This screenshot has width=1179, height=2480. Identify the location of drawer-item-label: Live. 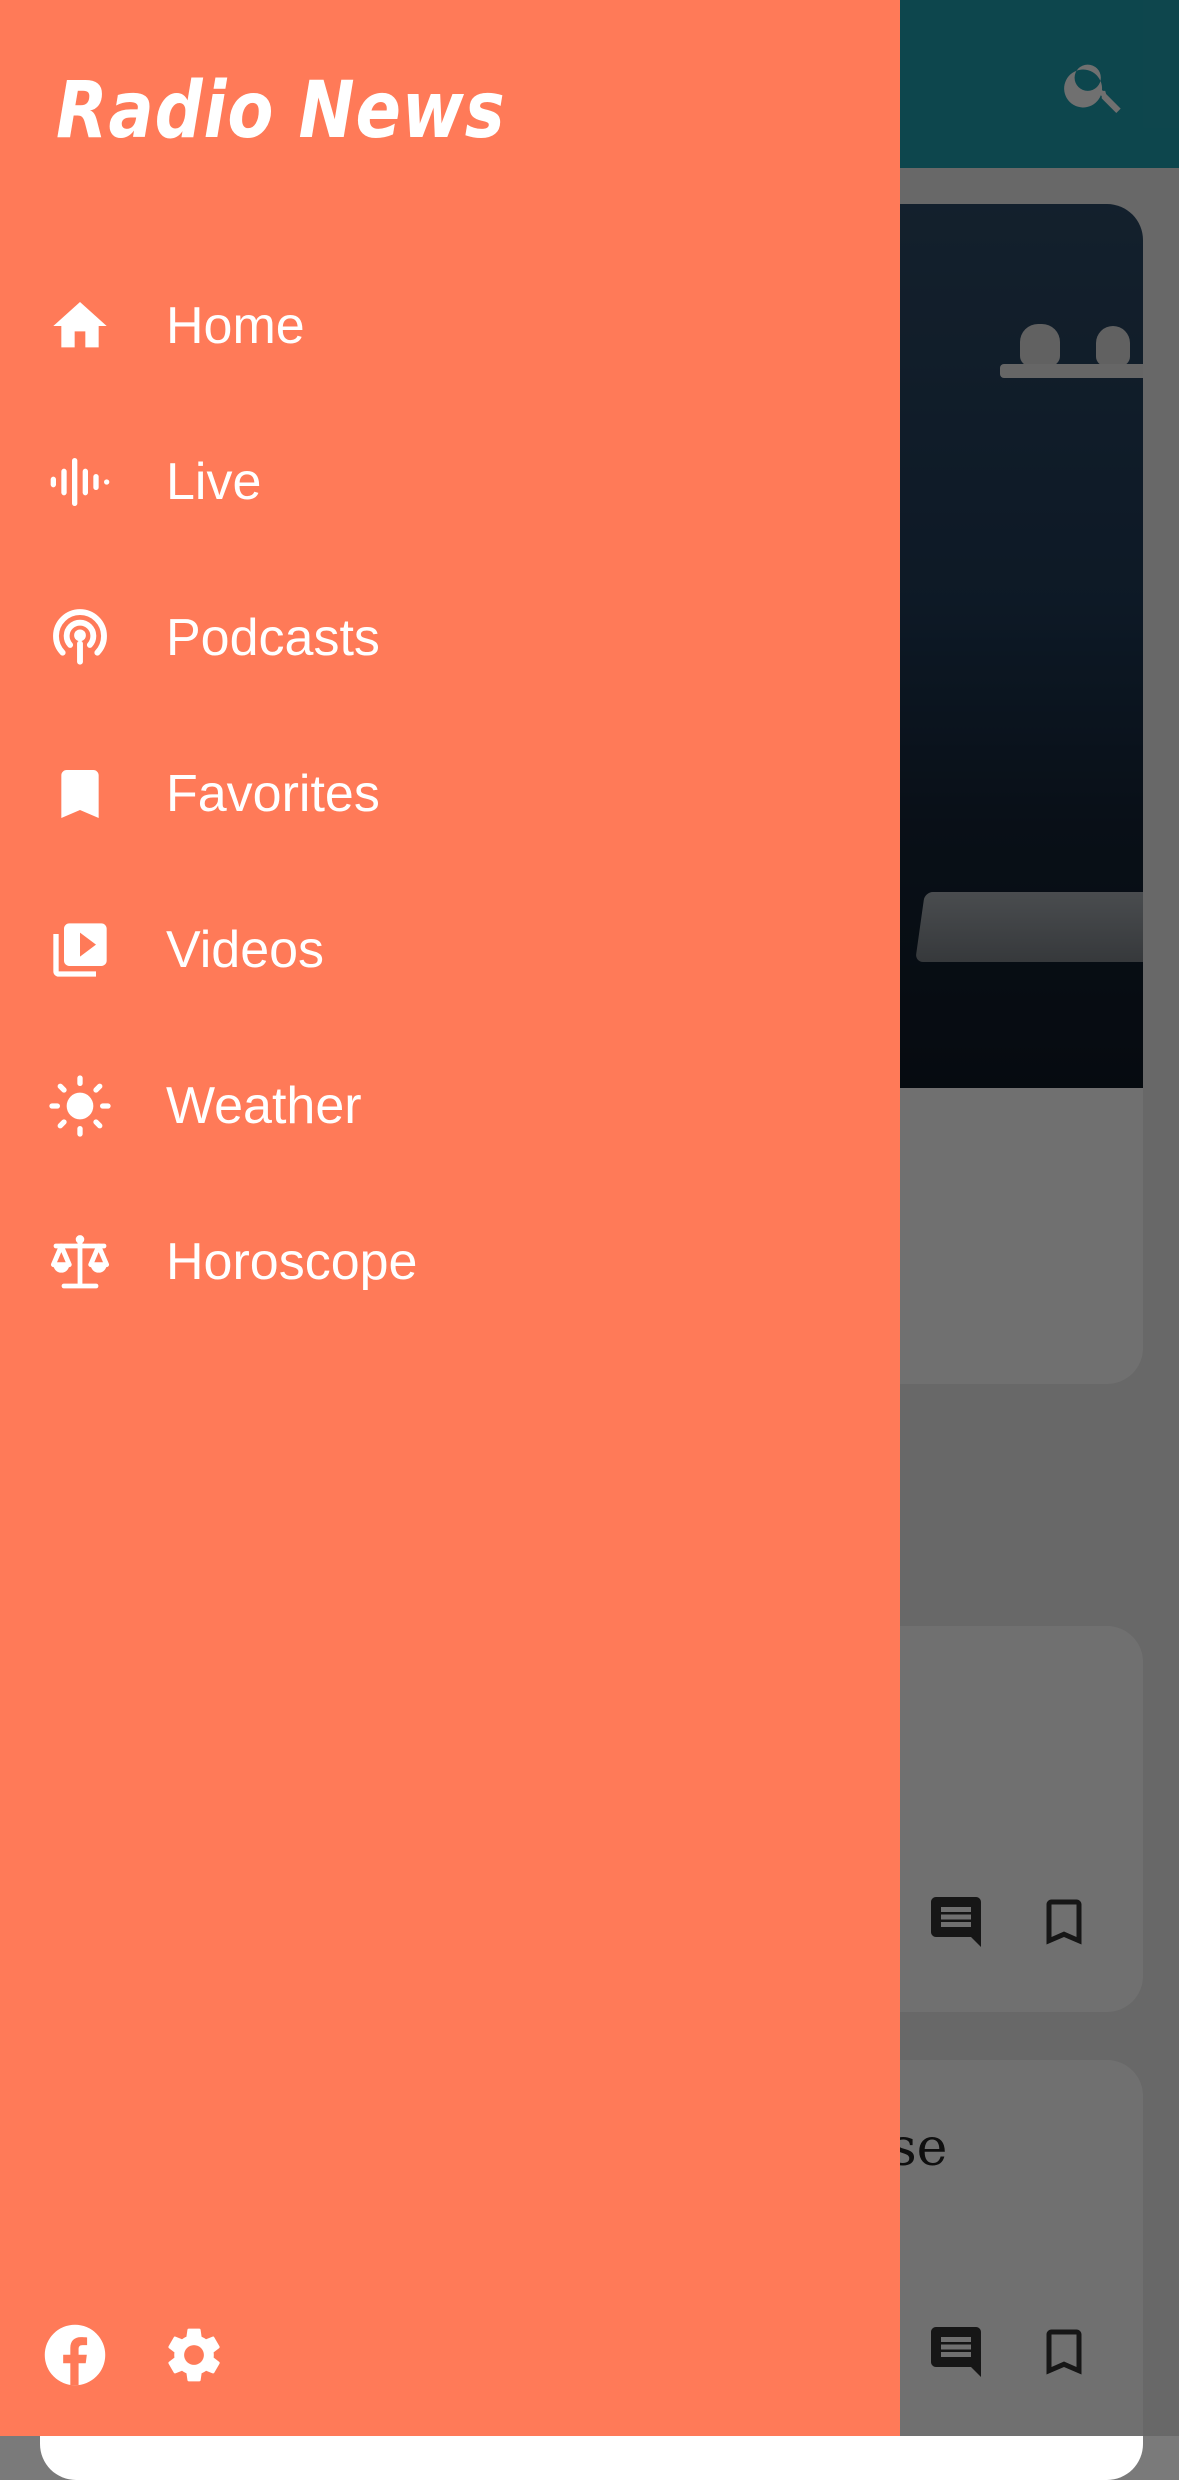
(214, 482).